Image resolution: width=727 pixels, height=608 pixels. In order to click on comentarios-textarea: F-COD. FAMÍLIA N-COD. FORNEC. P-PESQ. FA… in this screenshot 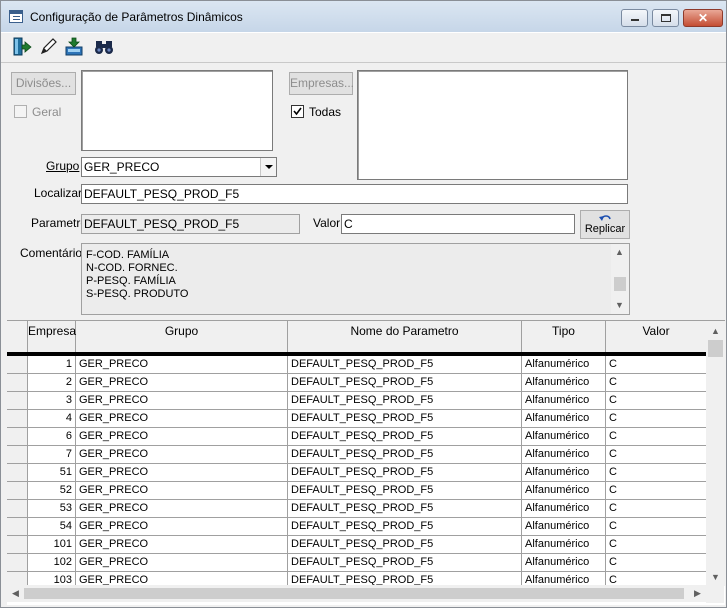, I will do `click(355, 279)`.